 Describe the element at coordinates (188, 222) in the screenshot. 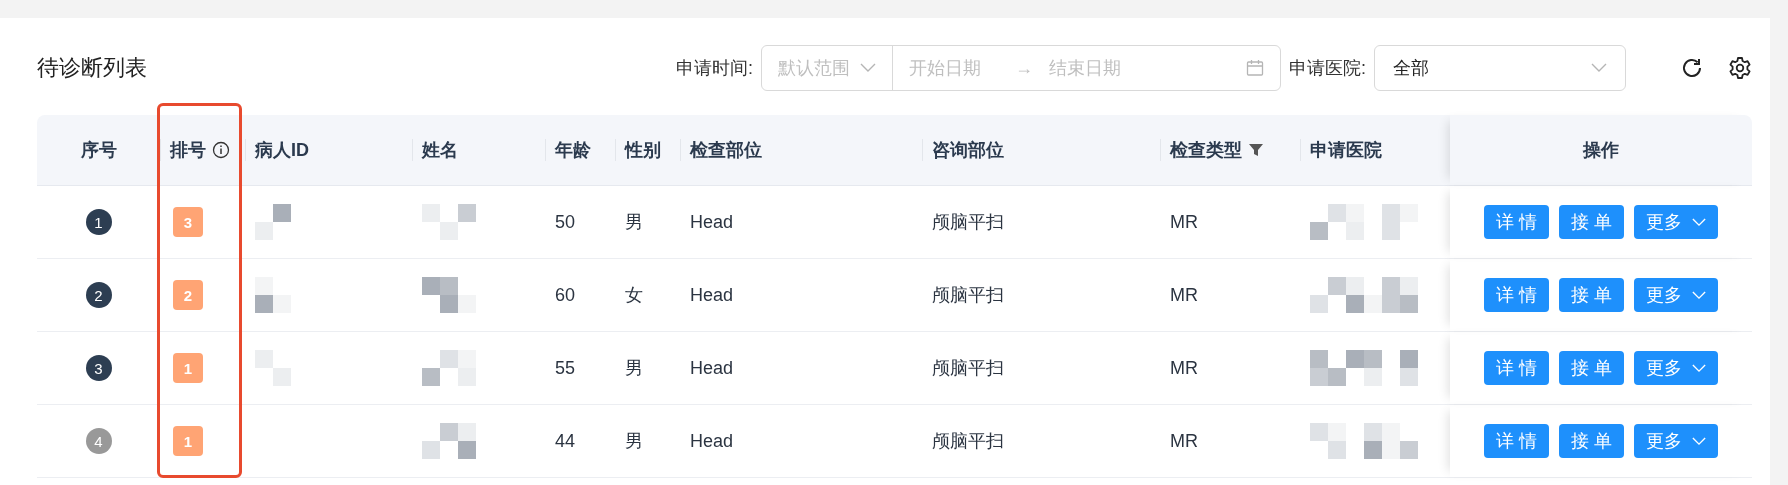

I see `rank-badge: 3` at that location.